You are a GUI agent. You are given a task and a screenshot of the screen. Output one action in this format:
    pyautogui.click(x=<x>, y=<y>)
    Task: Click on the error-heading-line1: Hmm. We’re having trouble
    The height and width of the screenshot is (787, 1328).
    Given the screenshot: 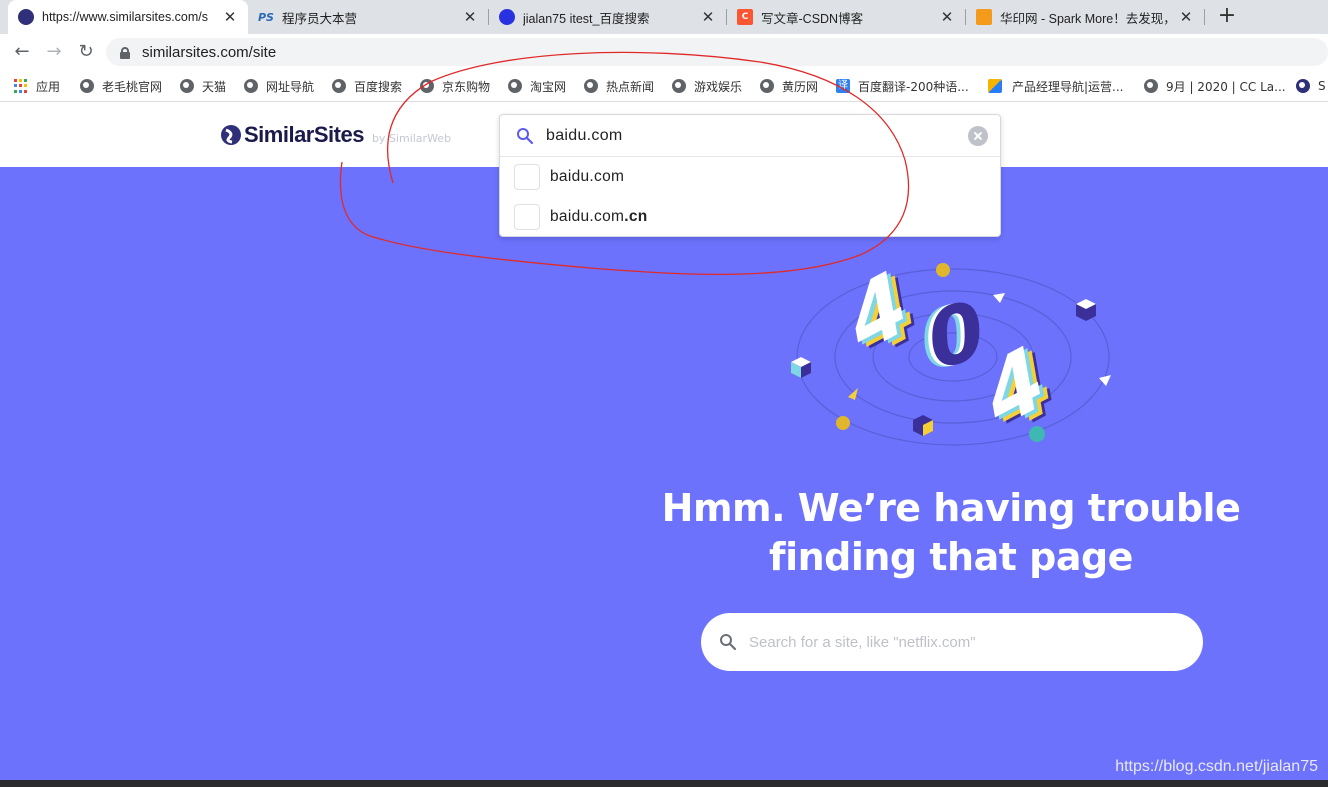 What is the action you would take?
    pyautogui.click(x=951, y=508)
    